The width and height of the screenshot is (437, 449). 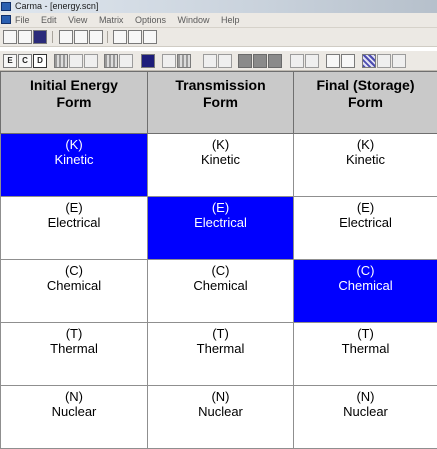 What do you see at coordinates (25, 37) in the screenshot?
I see `open-folder-icon` at bounding box center [25, 37].